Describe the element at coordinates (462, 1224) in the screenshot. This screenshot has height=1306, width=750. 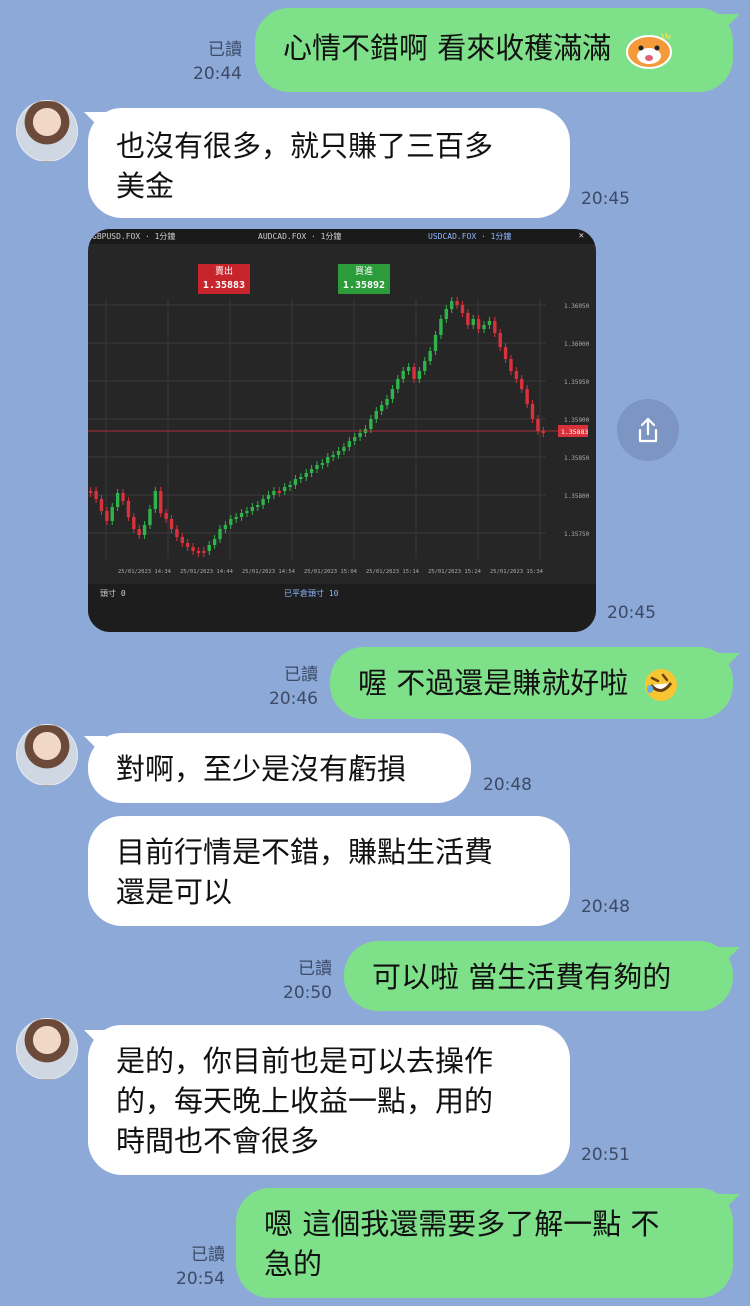
I see `message-line: 嗯 這個我還需要多了解一點 不` at that location.